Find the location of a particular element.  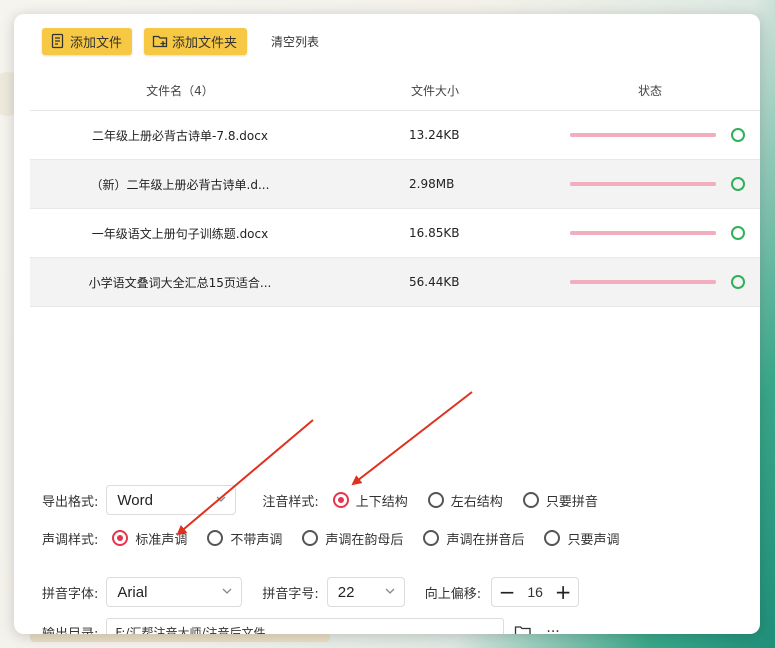

header-status: 状态 is located at coordinates (649, 90).